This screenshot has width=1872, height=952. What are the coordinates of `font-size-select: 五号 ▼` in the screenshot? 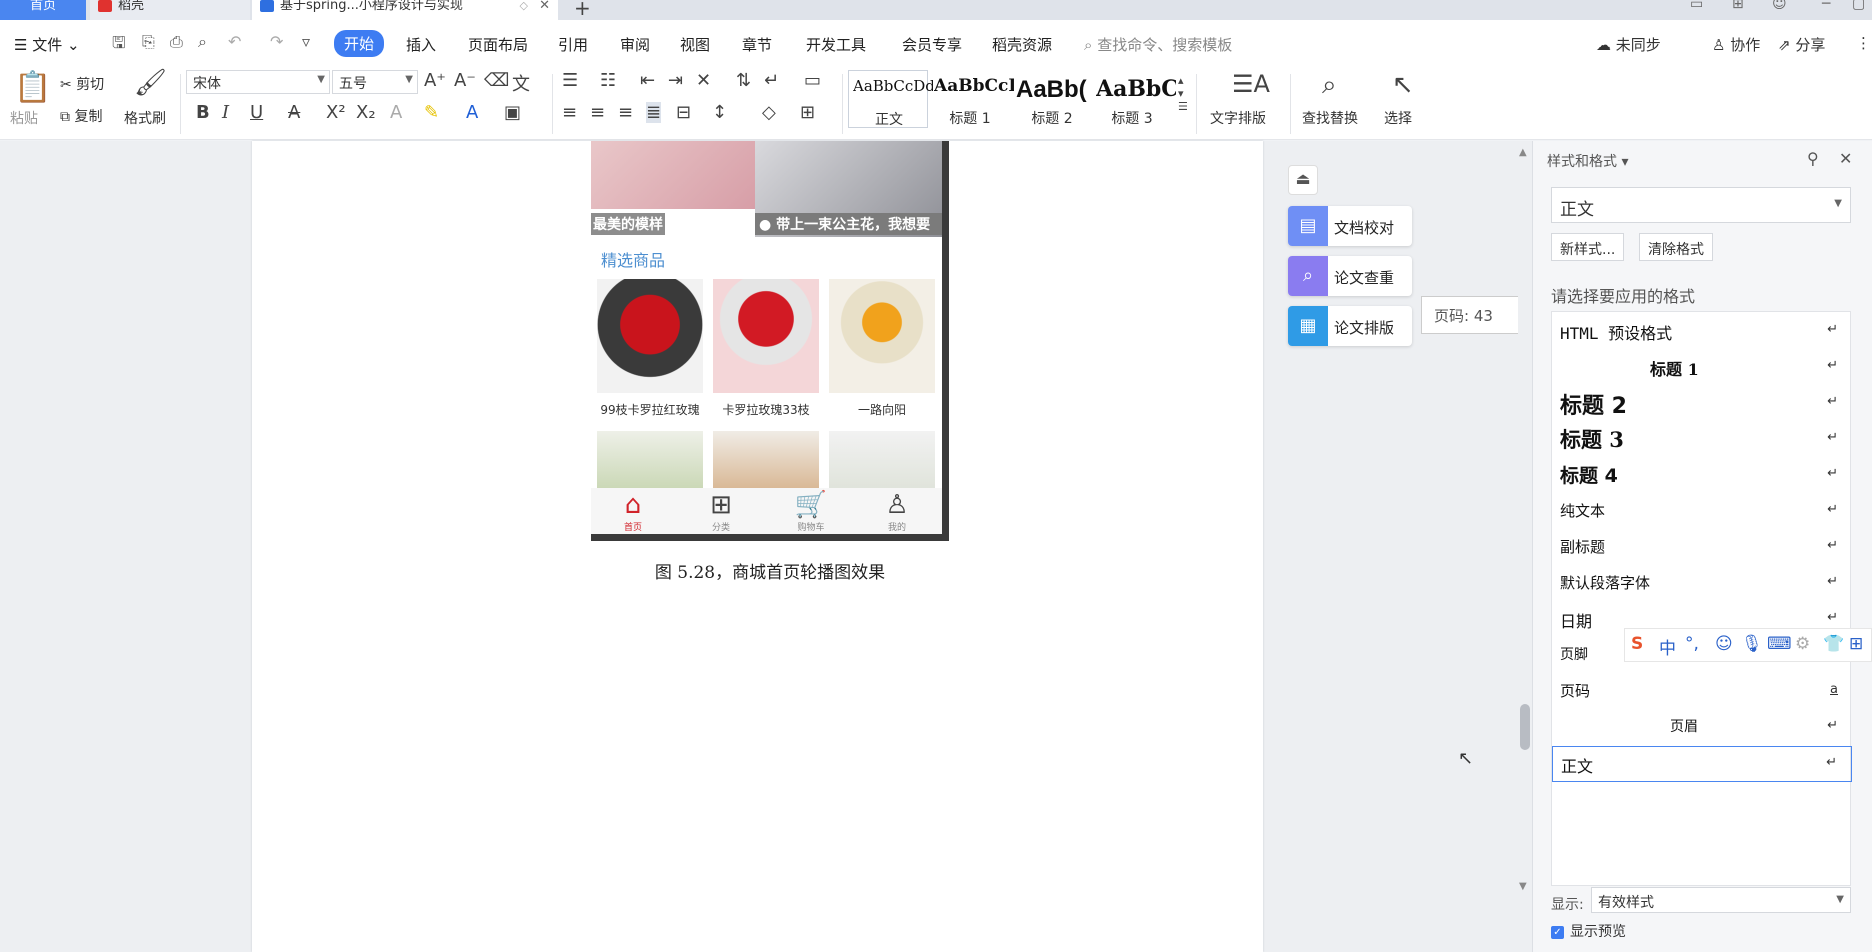 It's located at (375, 82).